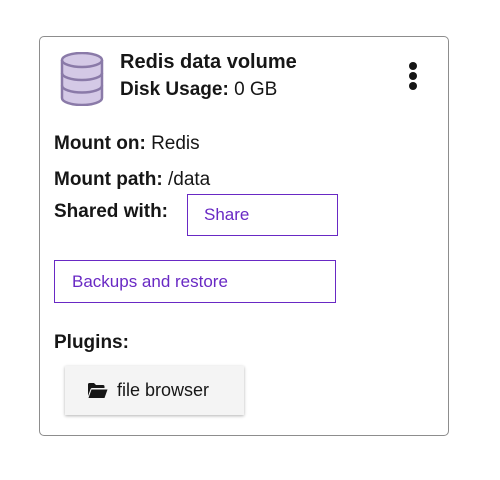 The width and height of the screenshot is (500, 480). I want to click on folder-open-icon, so click(98, 390).